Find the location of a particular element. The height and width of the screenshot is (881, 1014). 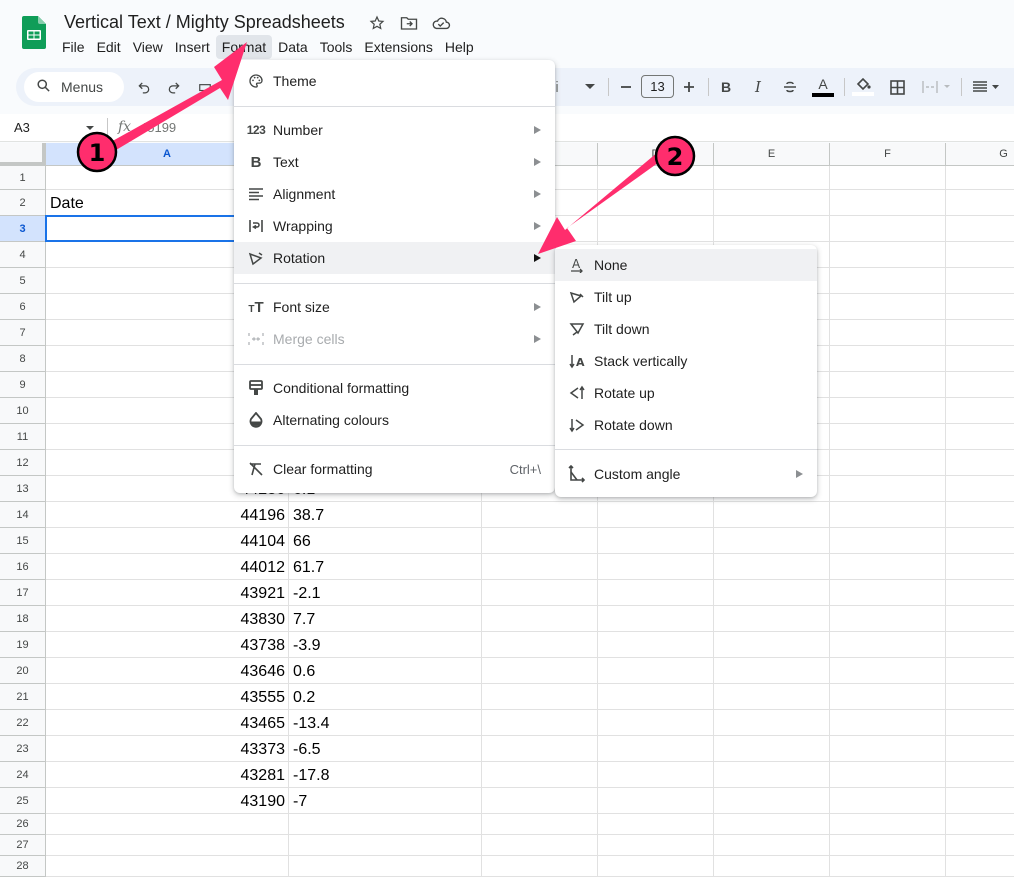

row-header-15: 15 is located at coordinates (23, 541).